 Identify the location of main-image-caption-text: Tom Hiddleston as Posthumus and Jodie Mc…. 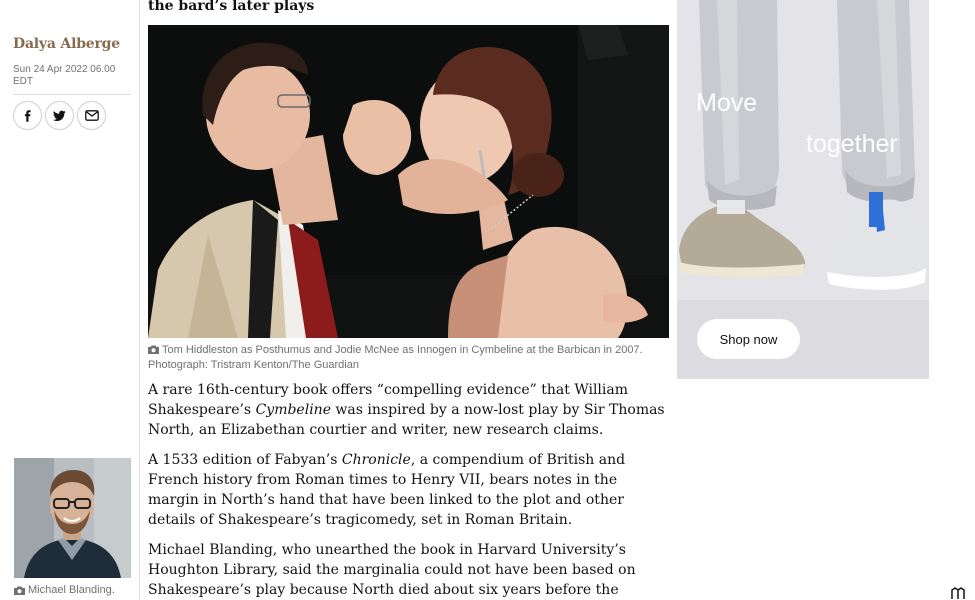
(395, 357).